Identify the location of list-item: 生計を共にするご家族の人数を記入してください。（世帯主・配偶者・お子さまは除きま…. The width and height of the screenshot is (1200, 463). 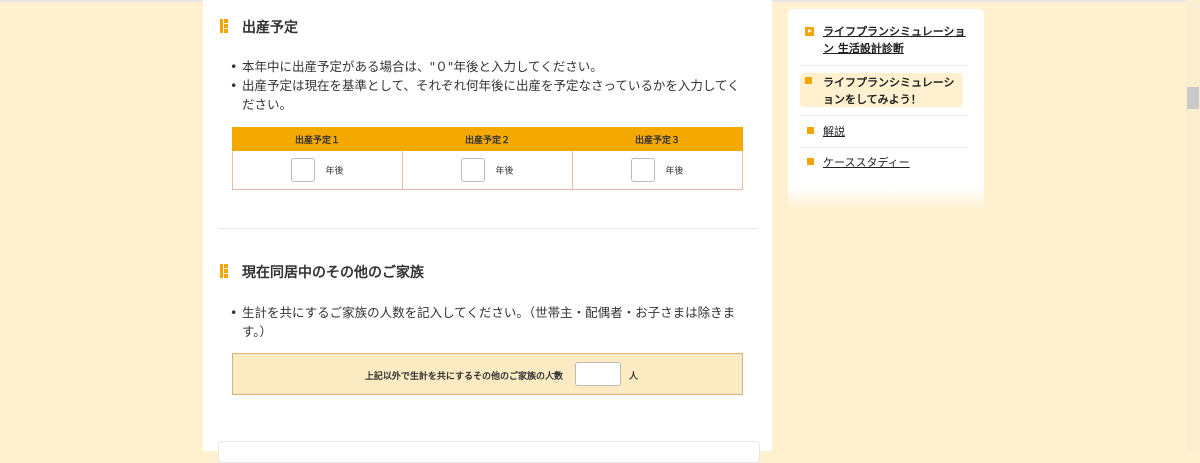
(490, 322).